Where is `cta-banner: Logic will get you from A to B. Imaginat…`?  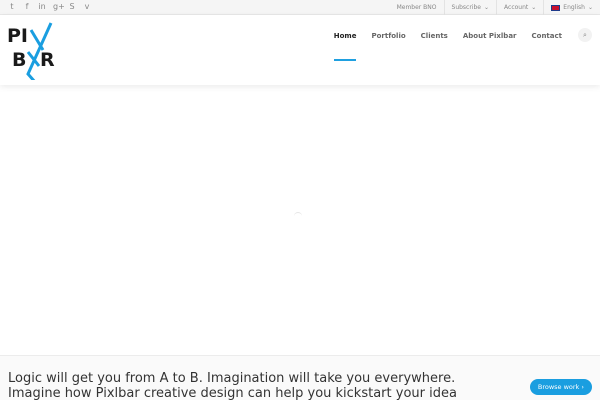 cta-banner: Logic will get you from A to B. Imaginat… is located at coordinates (300, 378).